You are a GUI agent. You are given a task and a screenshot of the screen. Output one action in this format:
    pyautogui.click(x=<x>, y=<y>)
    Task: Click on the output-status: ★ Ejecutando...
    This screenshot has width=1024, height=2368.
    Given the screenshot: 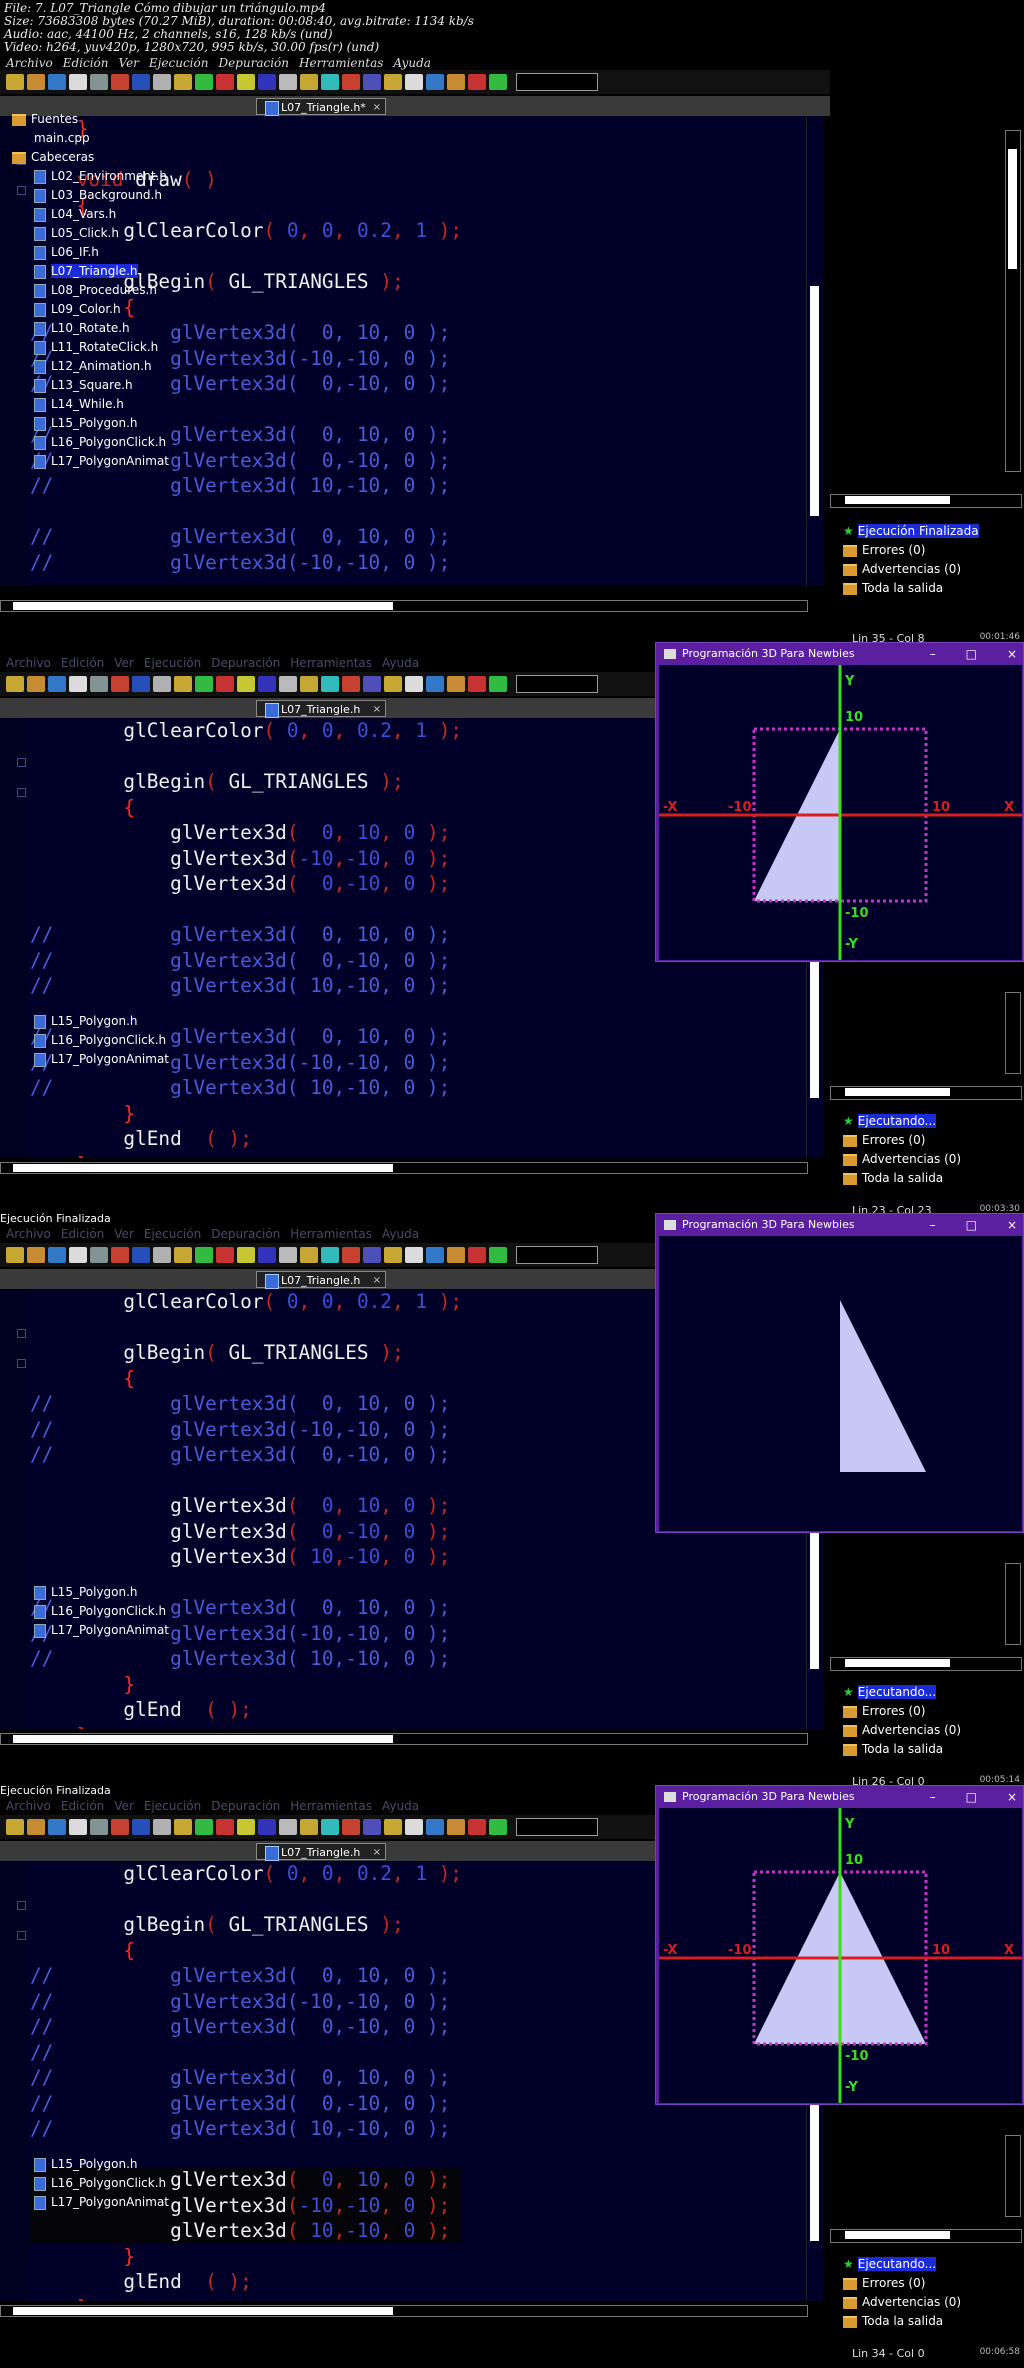 What is the action you would take?
    pyautogui.click(x=933, y=2264)
    